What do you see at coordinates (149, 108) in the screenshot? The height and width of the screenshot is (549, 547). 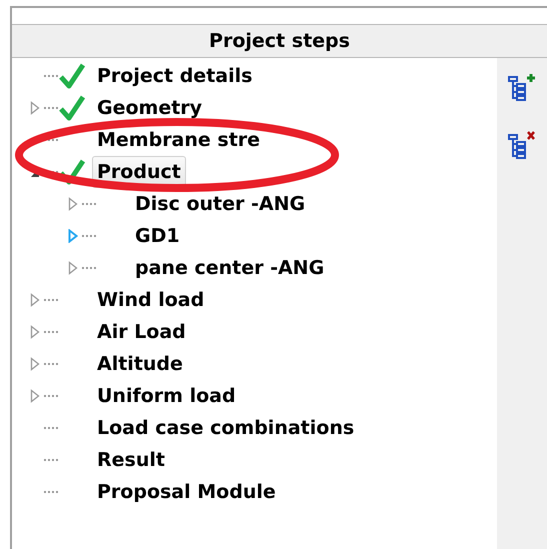 I see `tree-item: Geometry` at bounding box center [149, 108].